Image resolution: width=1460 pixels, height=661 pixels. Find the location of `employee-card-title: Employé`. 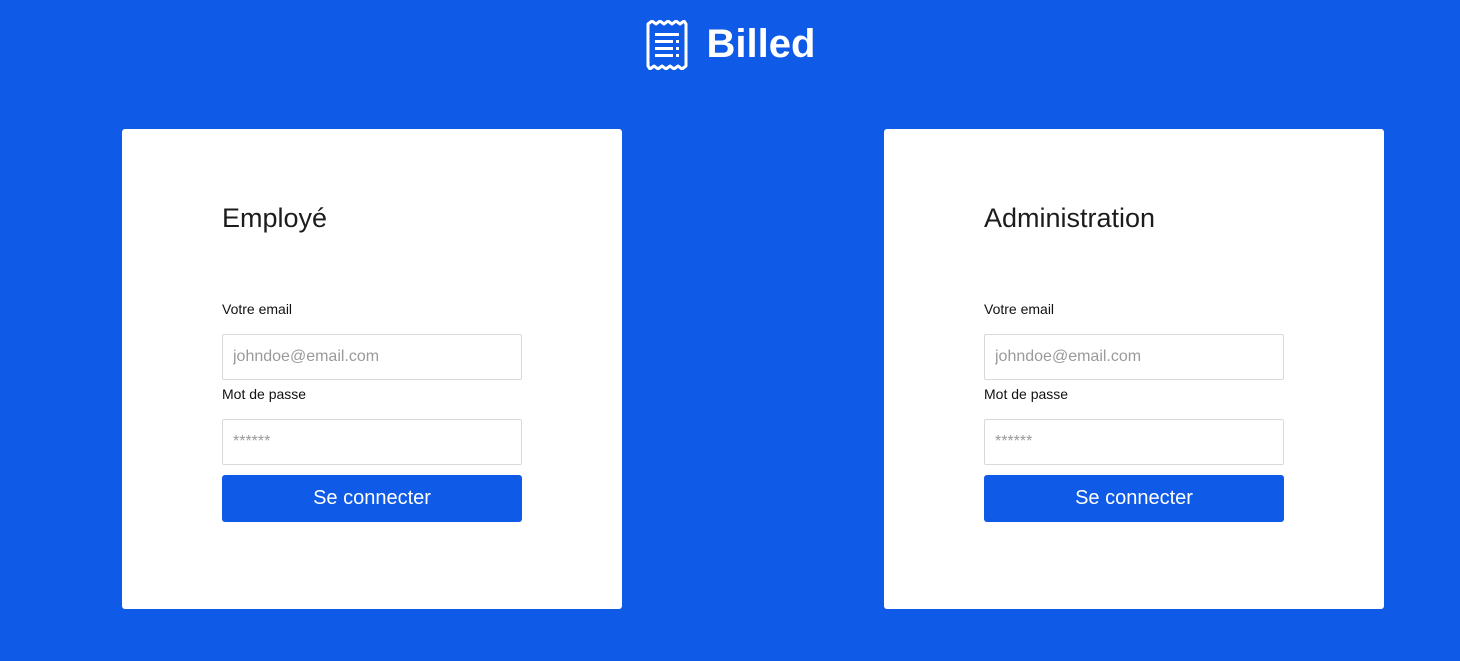

employee-card-title: Employé is located at coordinates (275, 218).